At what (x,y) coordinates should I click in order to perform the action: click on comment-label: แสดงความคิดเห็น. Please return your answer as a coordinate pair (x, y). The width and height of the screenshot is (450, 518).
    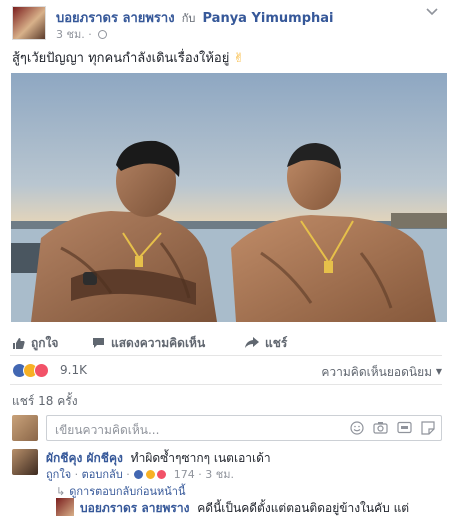
    Looking at the image, I should click on (158, 342).